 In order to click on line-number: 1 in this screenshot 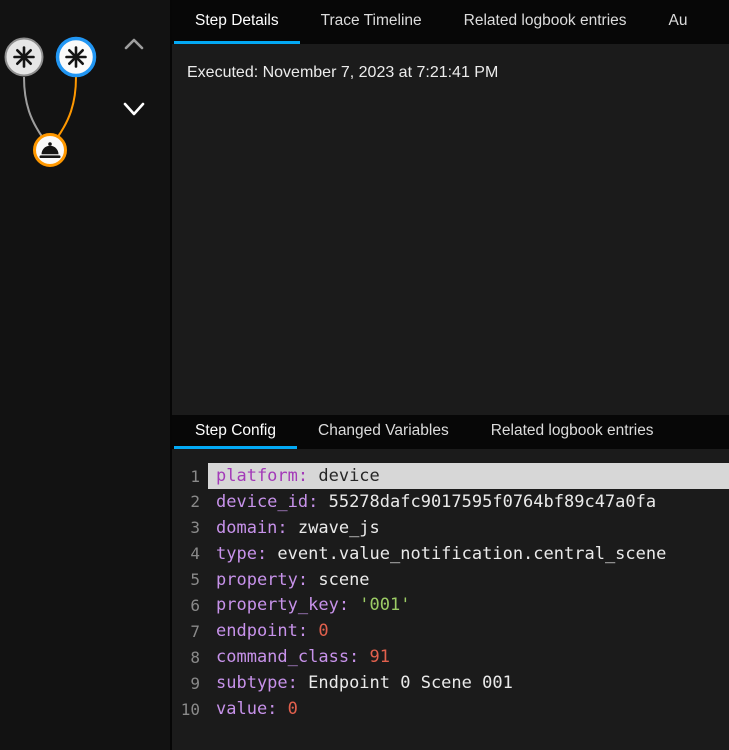, I will do `click(195, 476)`.